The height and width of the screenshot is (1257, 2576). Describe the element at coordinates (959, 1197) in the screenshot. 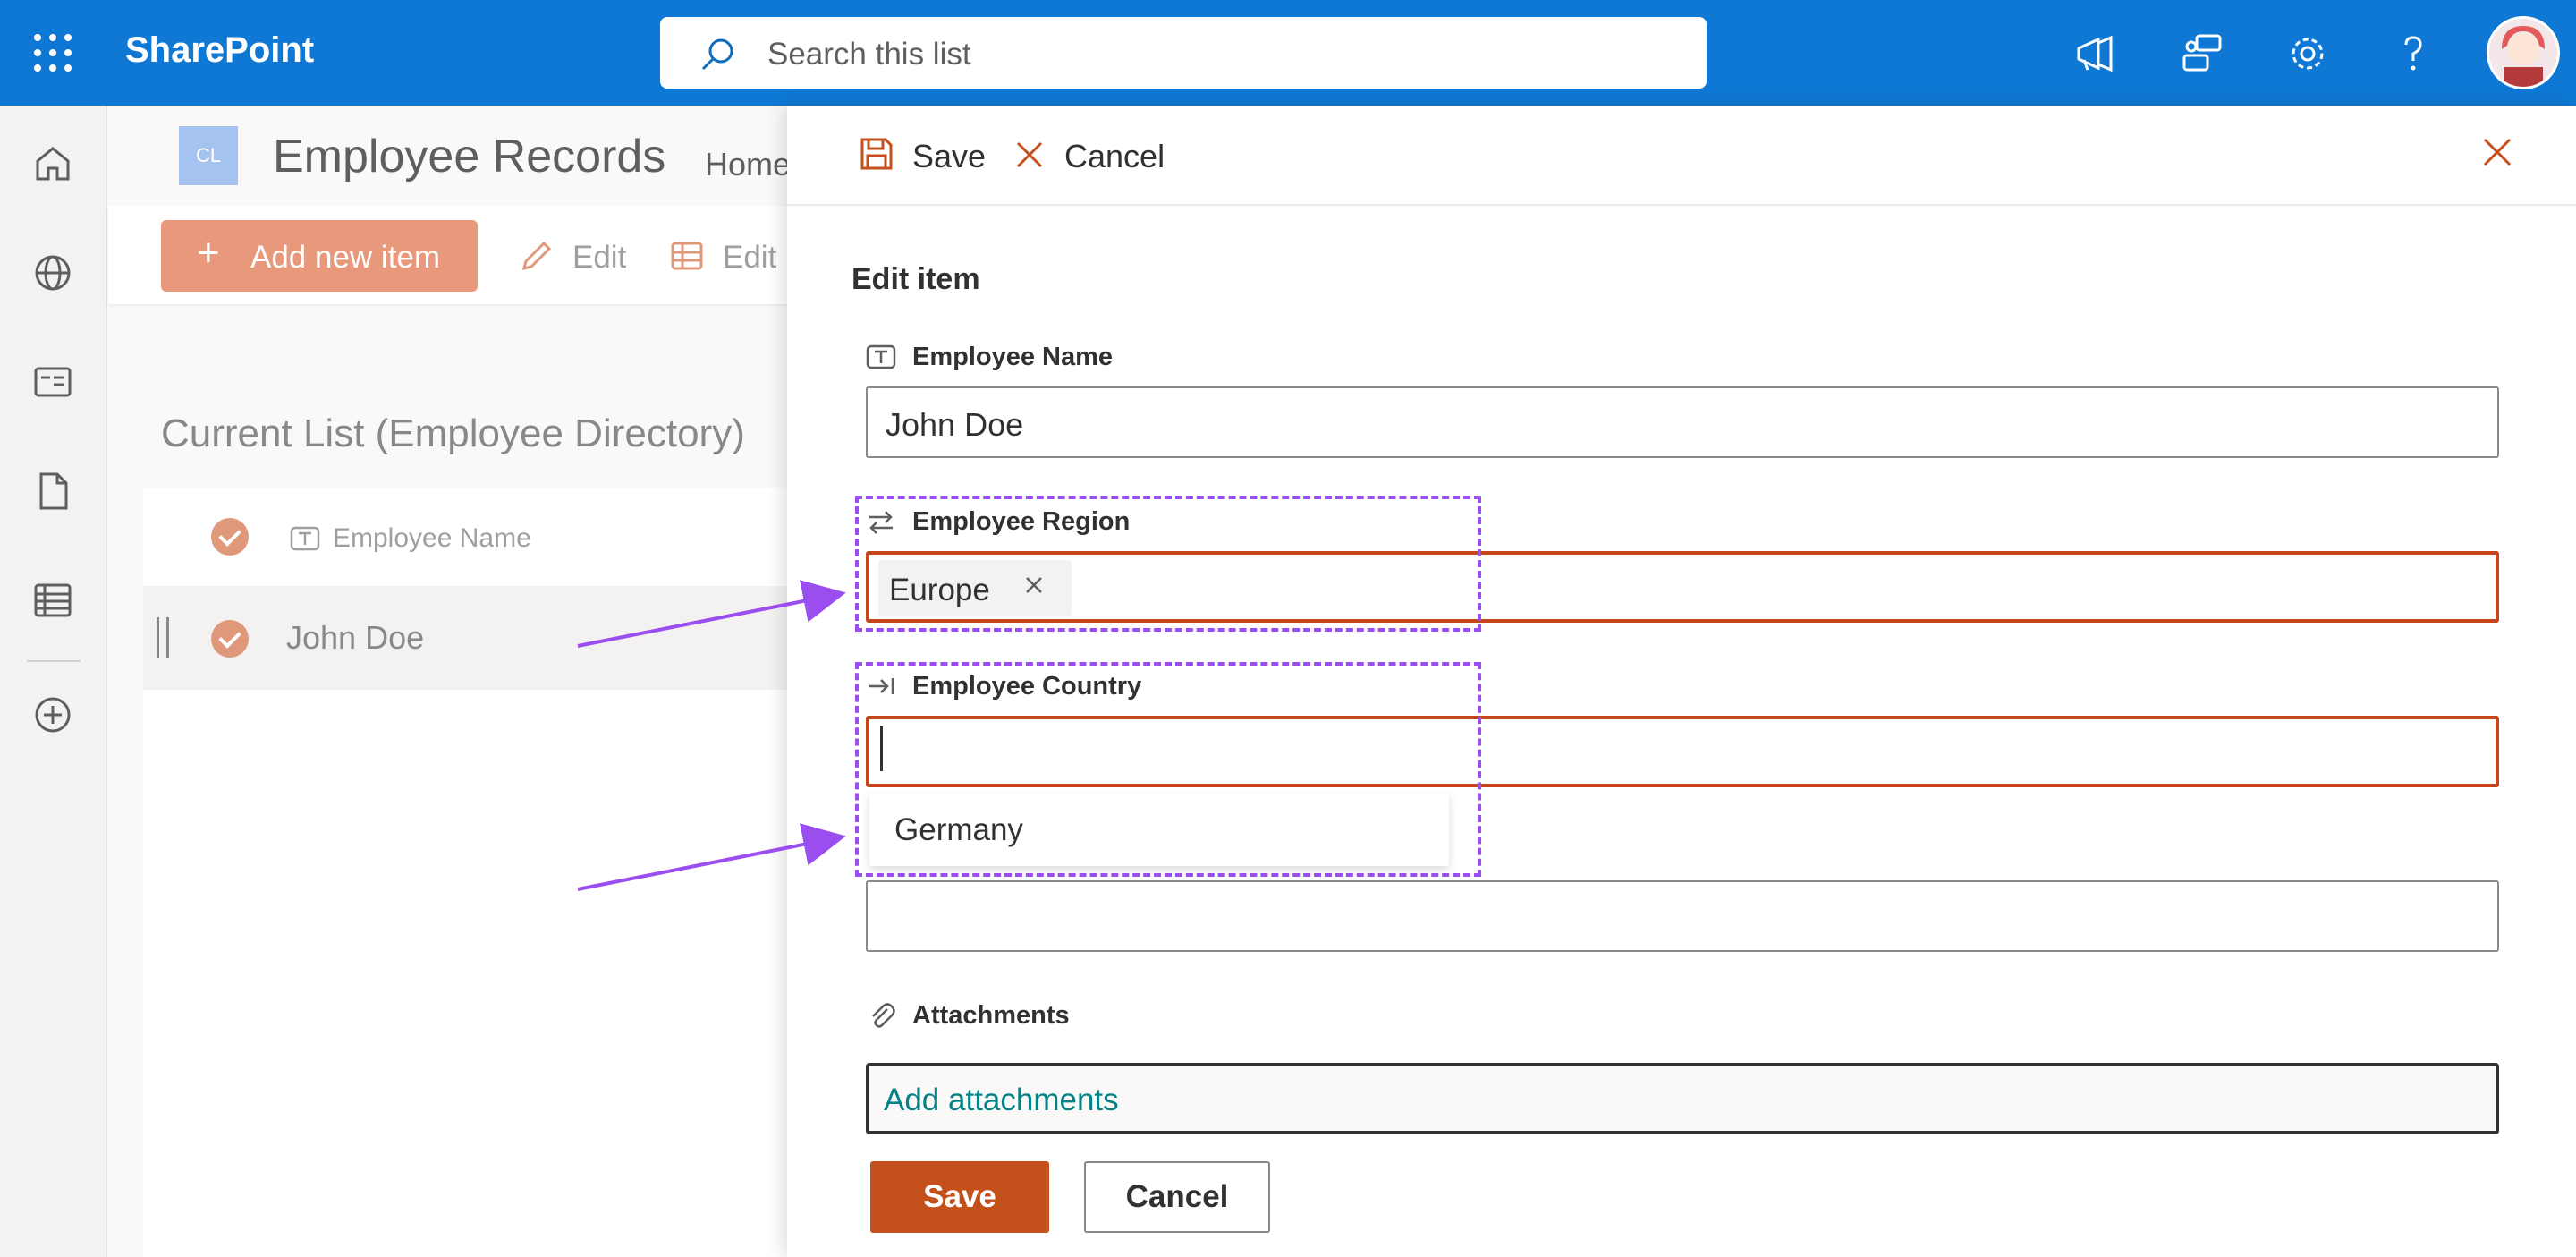

I see `save-button: Save` at that location.